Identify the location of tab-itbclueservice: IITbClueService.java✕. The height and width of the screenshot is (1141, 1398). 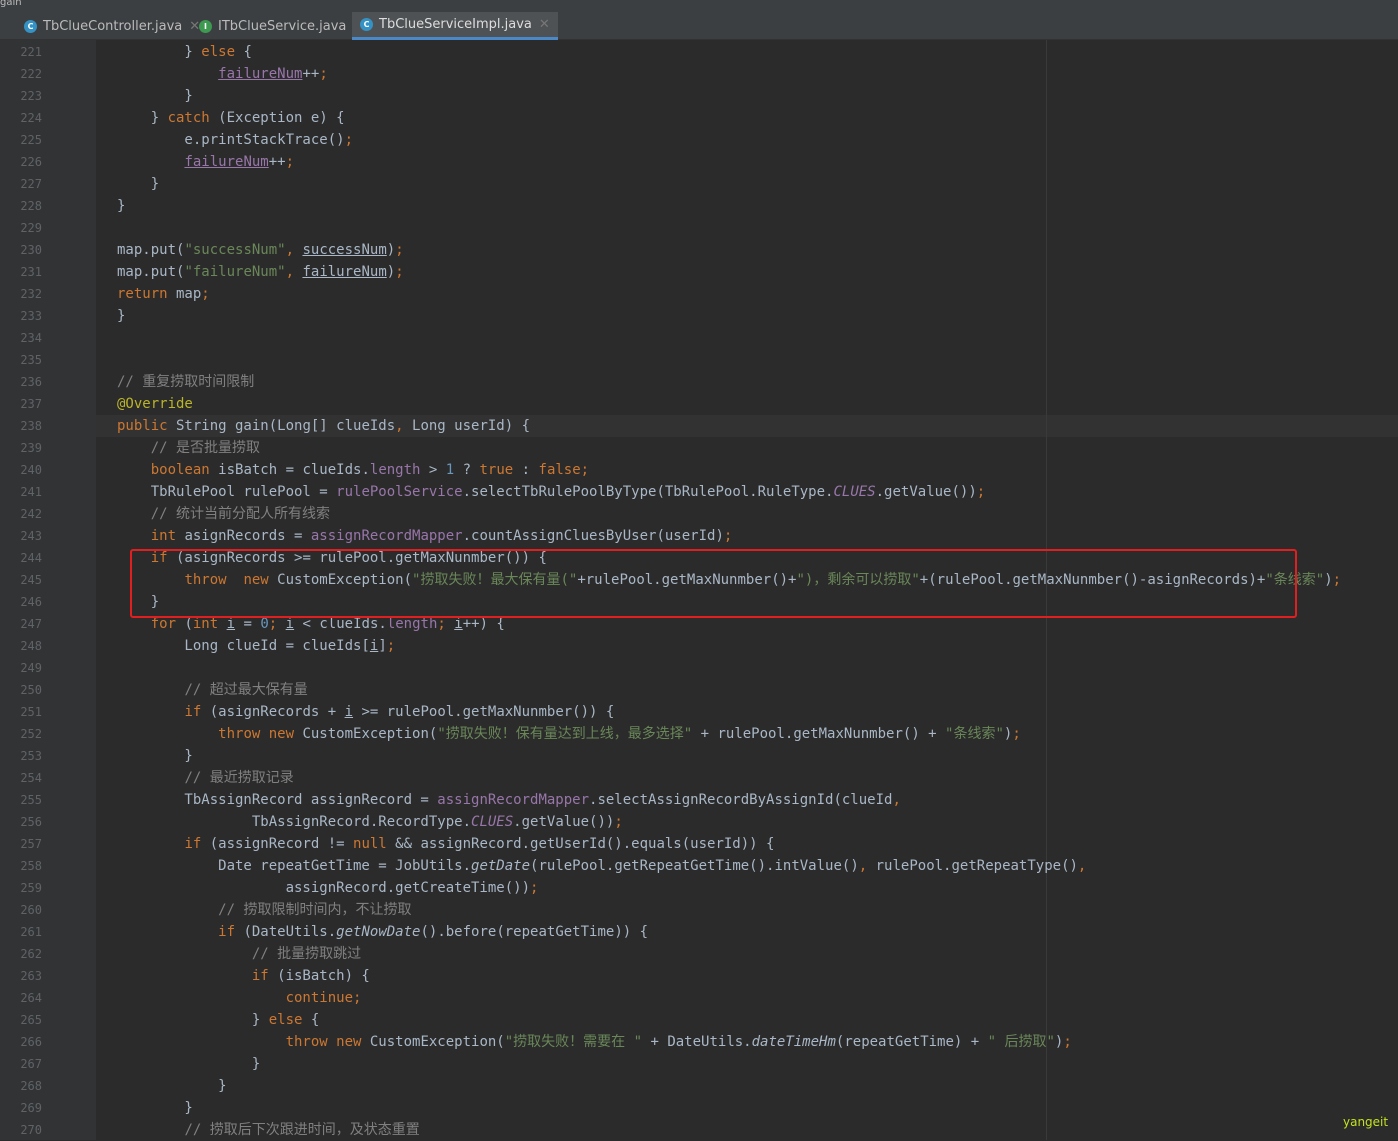
(281, 26).